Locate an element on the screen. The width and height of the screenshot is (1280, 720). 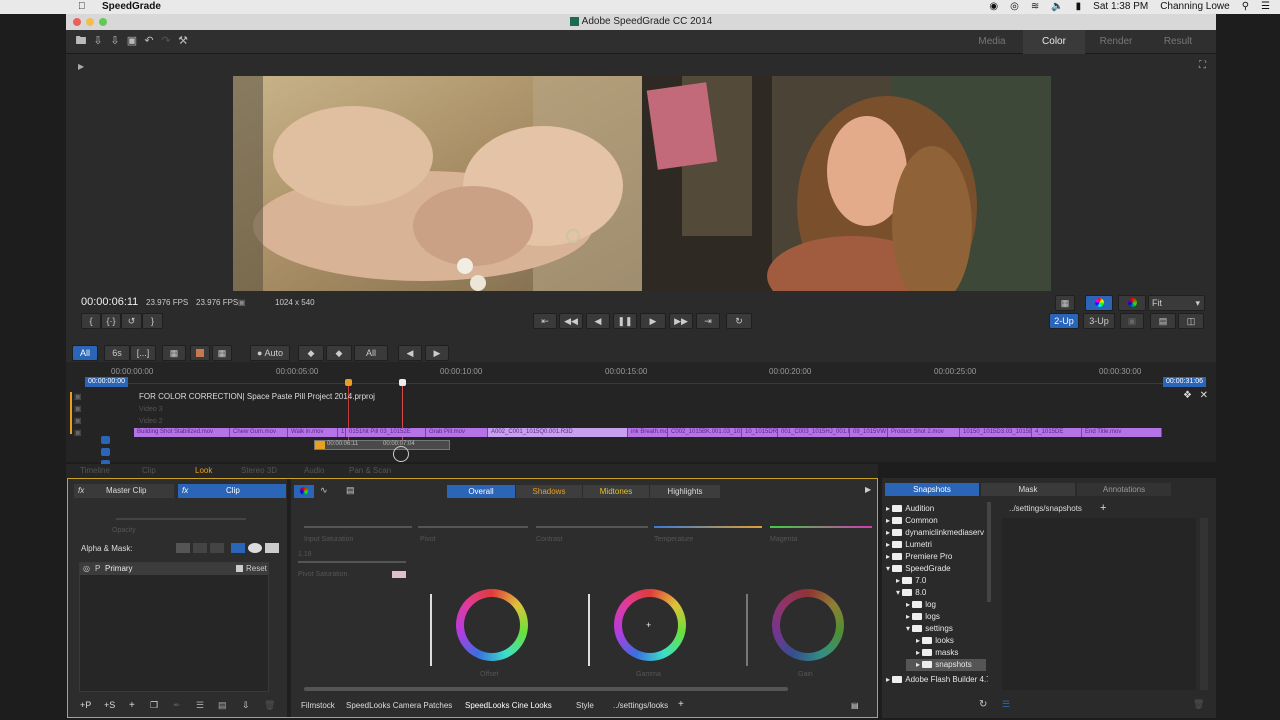
step-back-button: ◀◀ is located at coordinates (571, 321).